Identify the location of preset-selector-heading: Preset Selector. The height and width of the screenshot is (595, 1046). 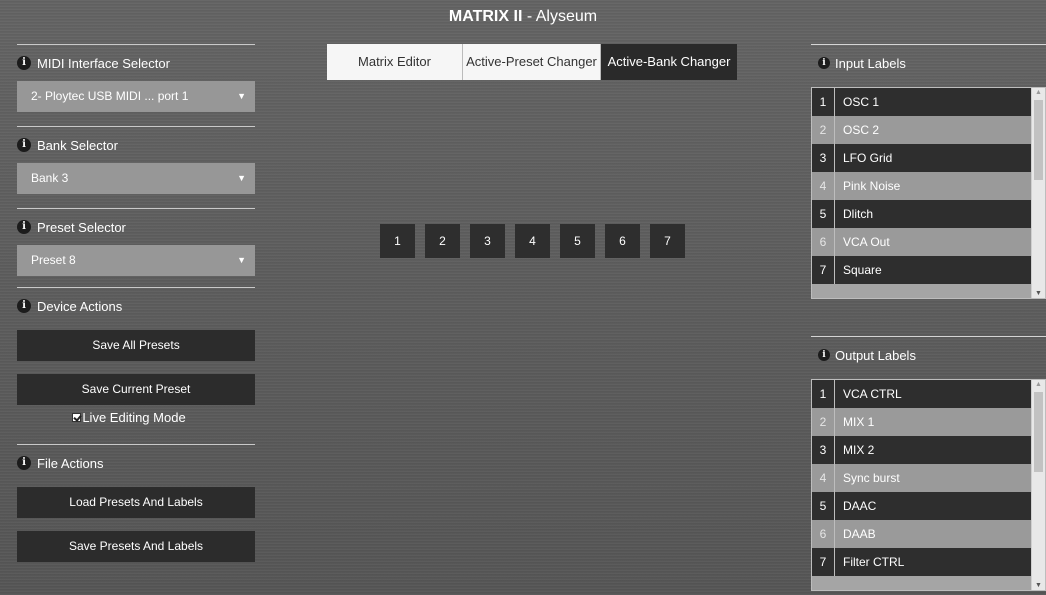
(81, 227).